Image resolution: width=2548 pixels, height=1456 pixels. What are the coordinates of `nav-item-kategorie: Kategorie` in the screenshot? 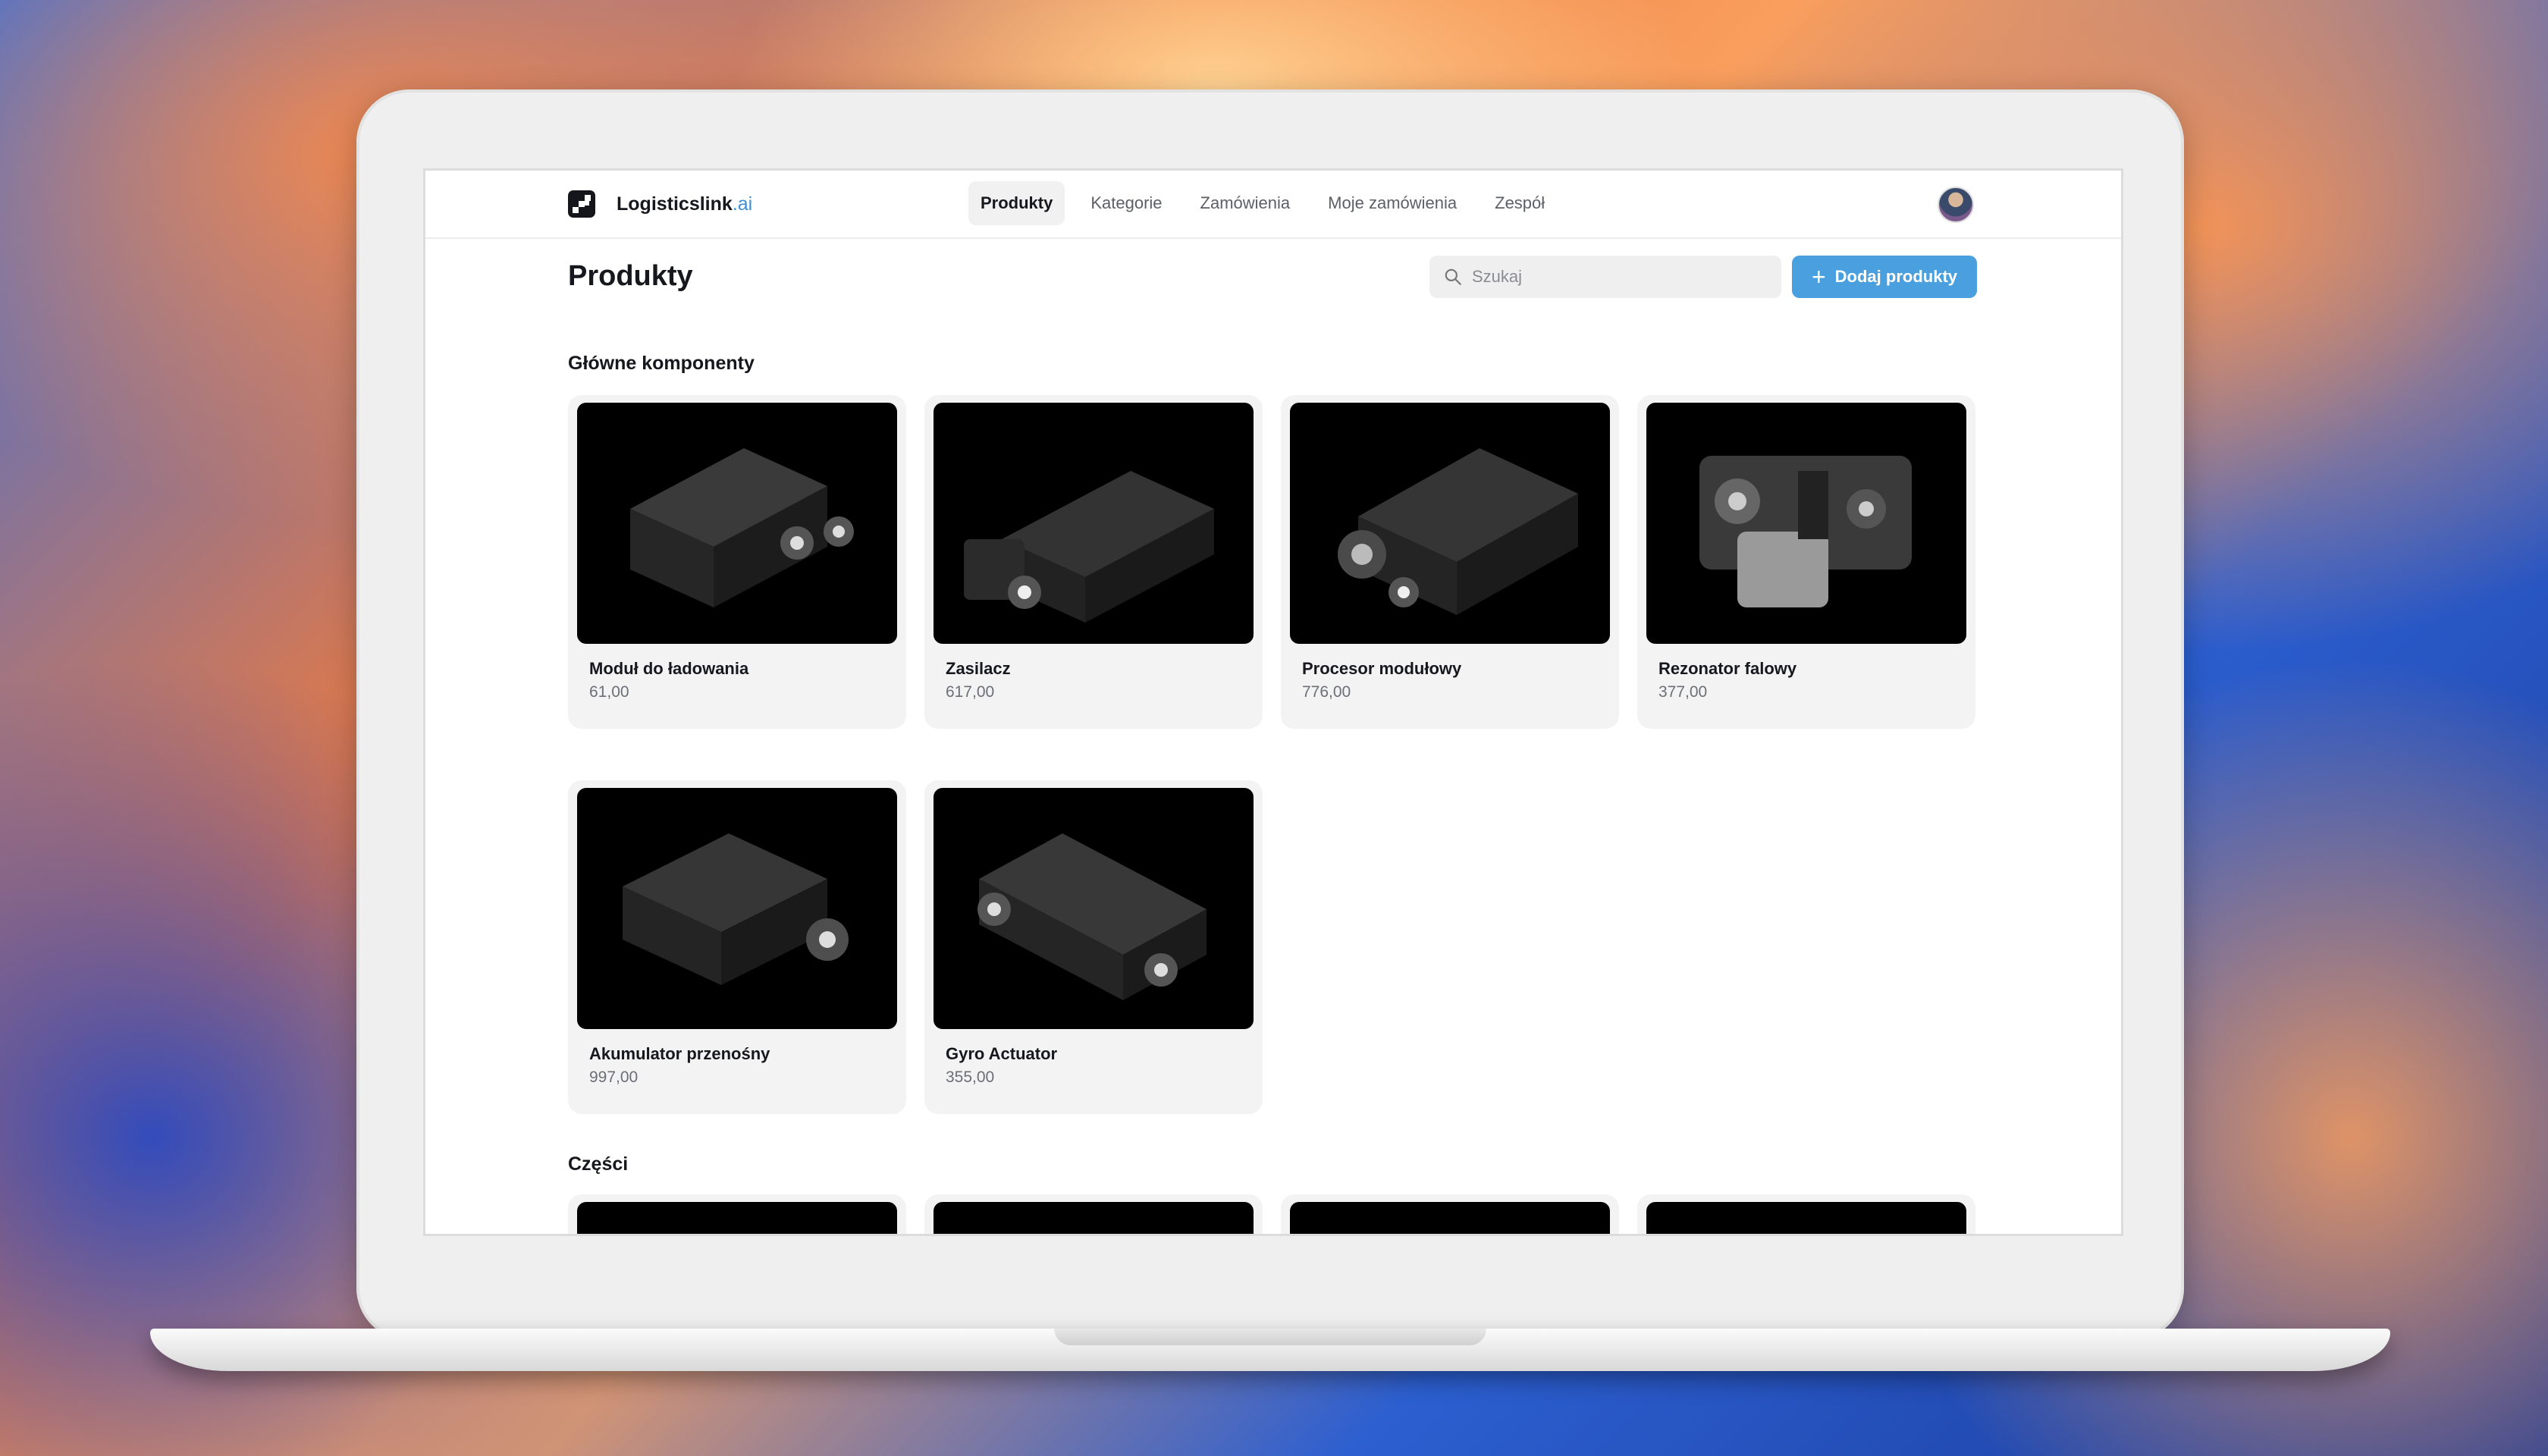 It's located at (1126, 203).